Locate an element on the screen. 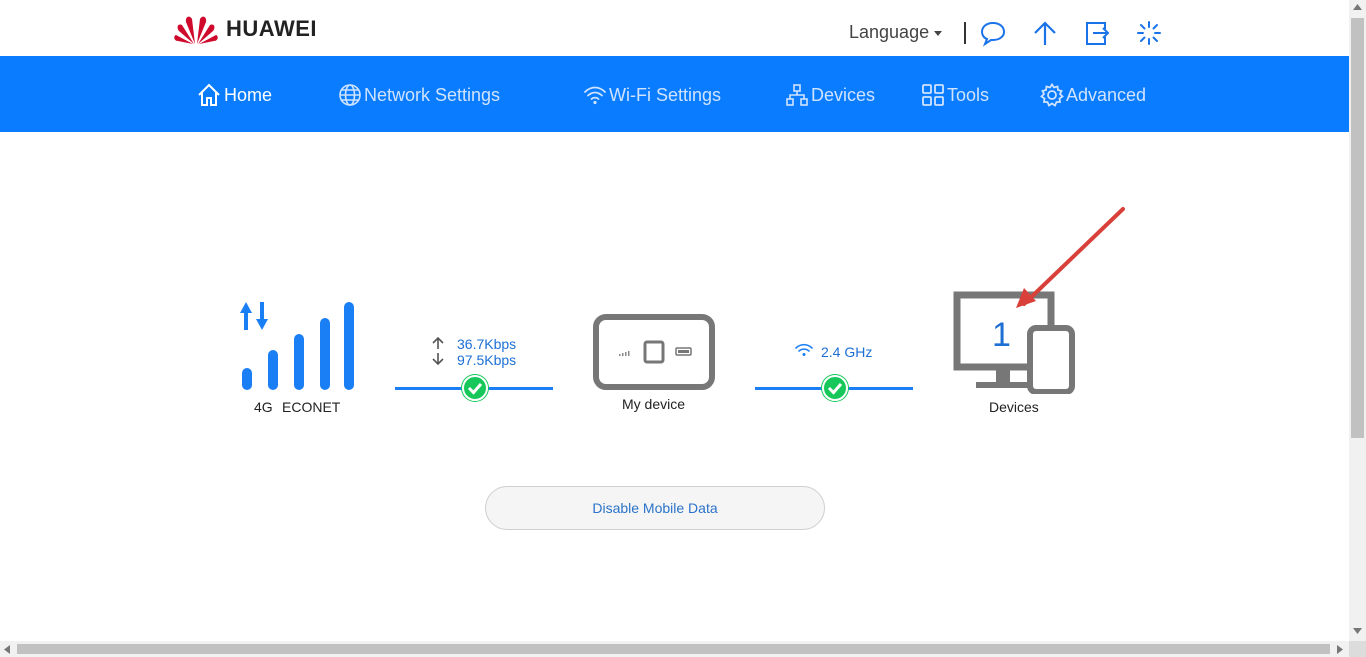 This screenshot has width=1366, height=657. arrow-up-icon is located at coordinates (438, 342).